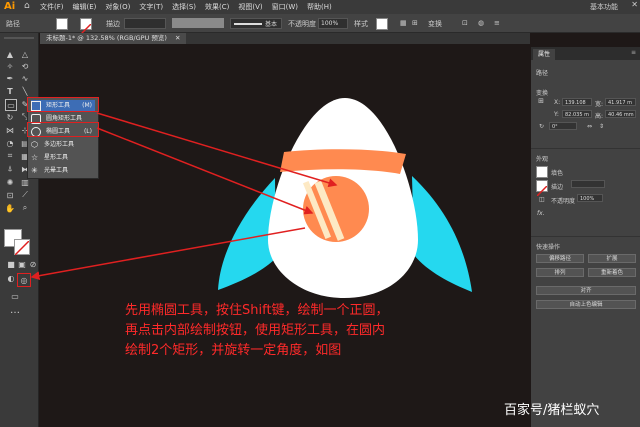 The image size is (640, 427). I want to click on panel-opacity-field: 100%, so click(590, 198).